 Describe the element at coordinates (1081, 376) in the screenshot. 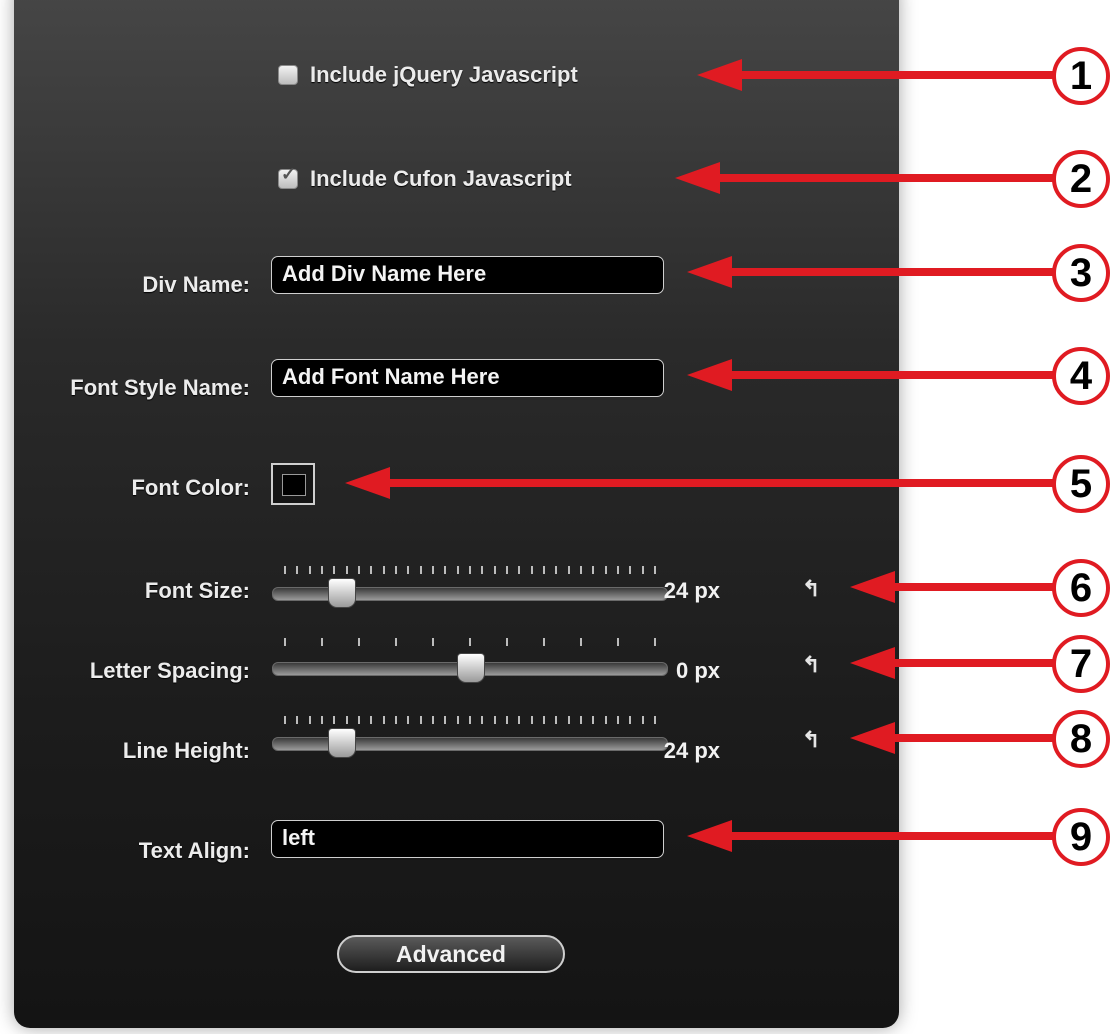

I see `marker-4: 4` at that location.